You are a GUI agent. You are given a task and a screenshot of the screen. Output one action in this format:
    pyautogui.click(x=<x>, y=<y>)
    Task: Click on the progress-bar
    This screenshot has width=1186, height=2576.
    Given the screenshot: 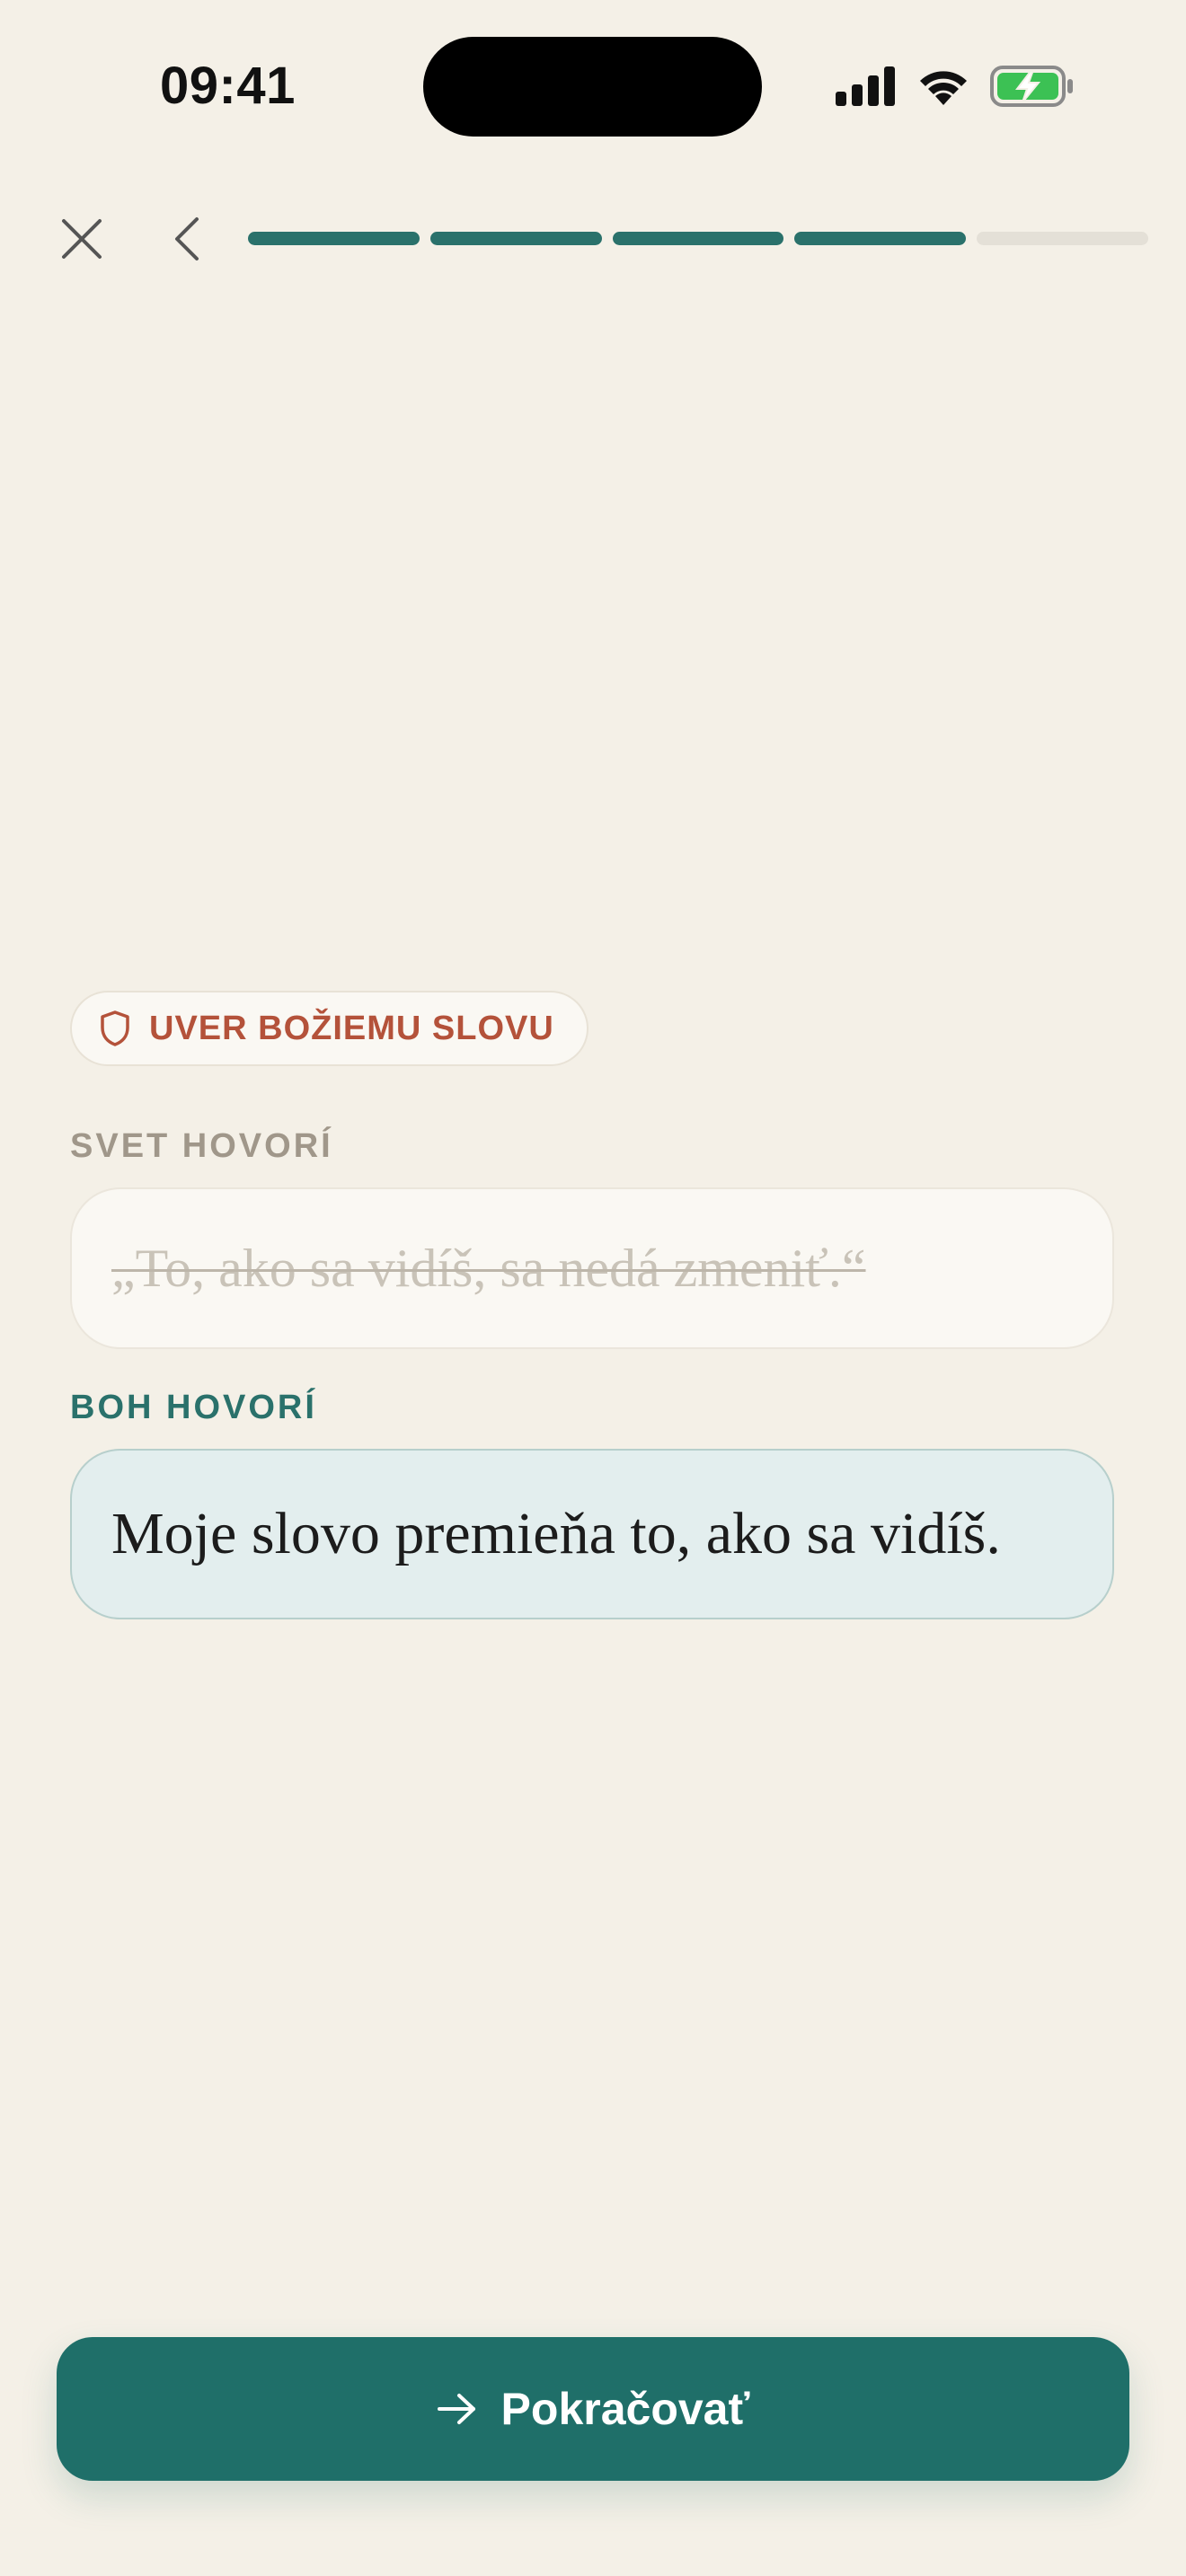 What is the action you would take?
    pyautogui.click(x=698, y=239)
    